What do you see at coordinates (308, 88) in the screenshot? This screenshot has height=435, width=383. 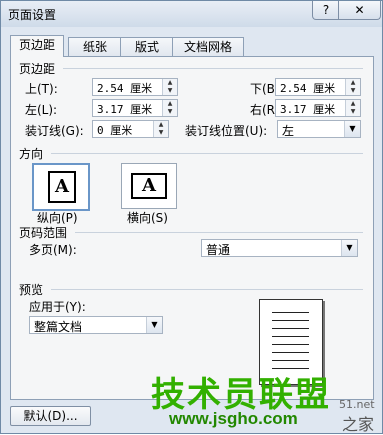 I see `bottom-margin-value: 2.54 厘米` at bounding box center [308, 88].